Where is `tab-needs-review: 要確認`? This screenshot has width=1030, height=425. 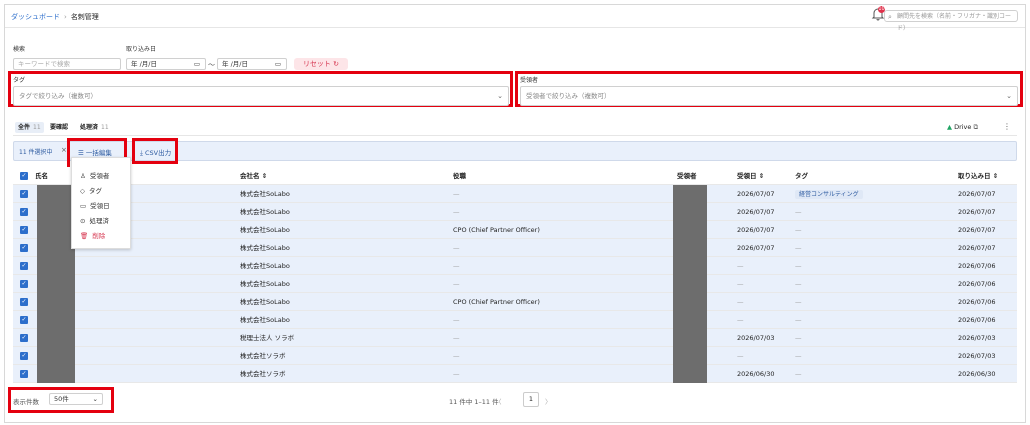 tab-needs-review: 要確認 is located at coordinates (60, 127).